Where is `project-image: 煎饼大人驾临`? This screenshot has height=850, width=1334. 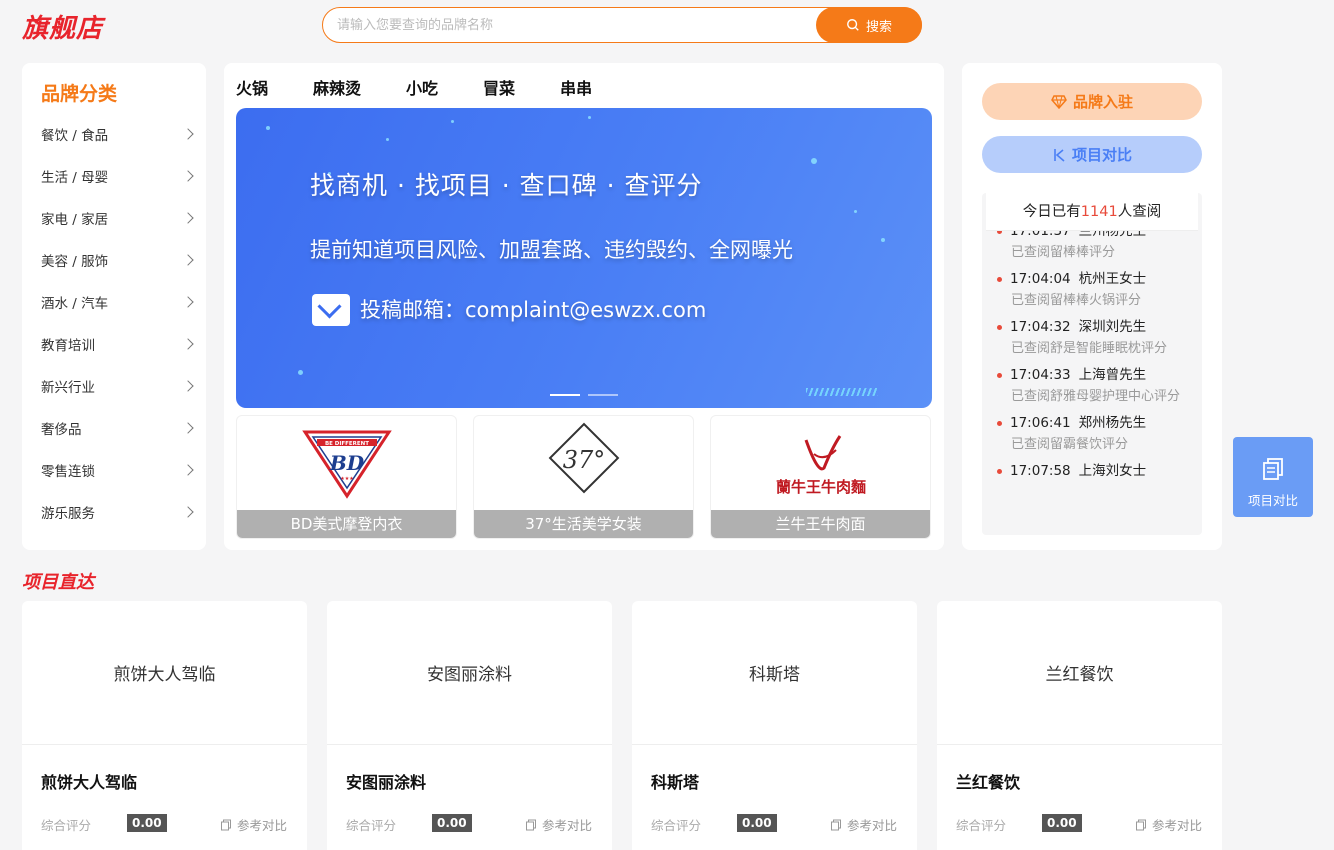
project-image: 煎饼大人驾临 is located at coordinates (164, 673).